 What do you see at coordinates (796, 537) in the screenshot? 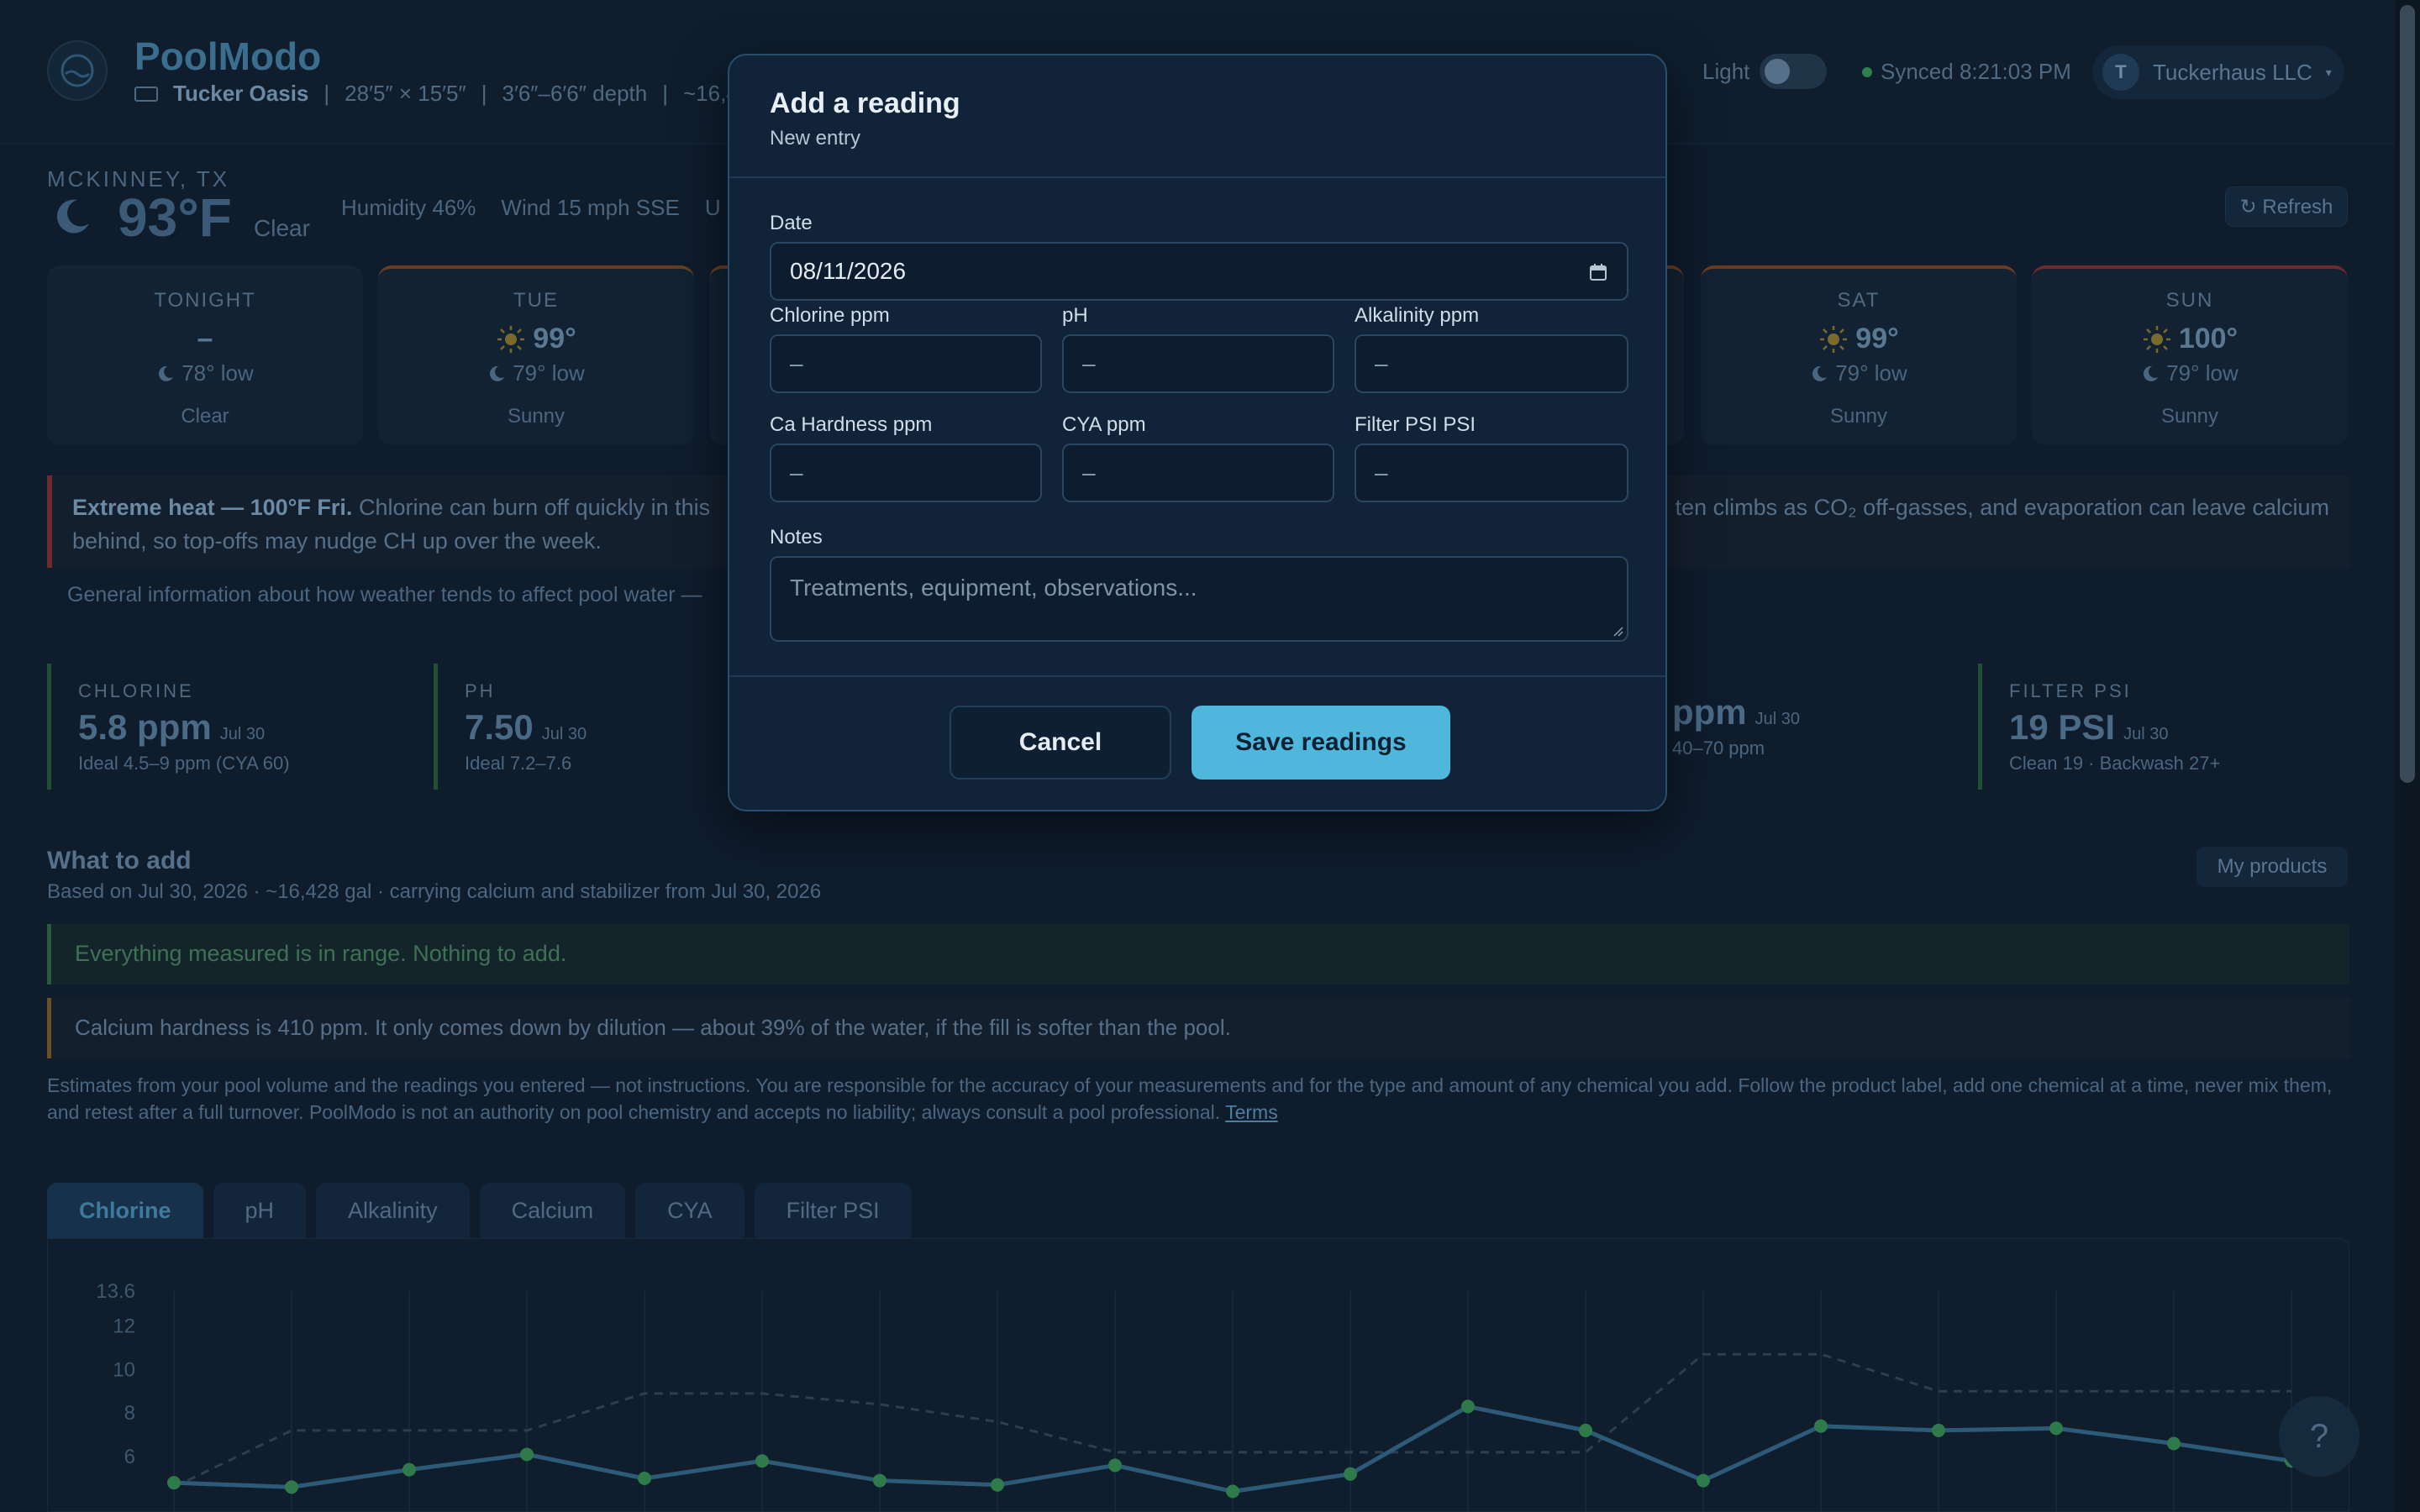
I see `notes-label: Notes` at bounding box center [796, 537].